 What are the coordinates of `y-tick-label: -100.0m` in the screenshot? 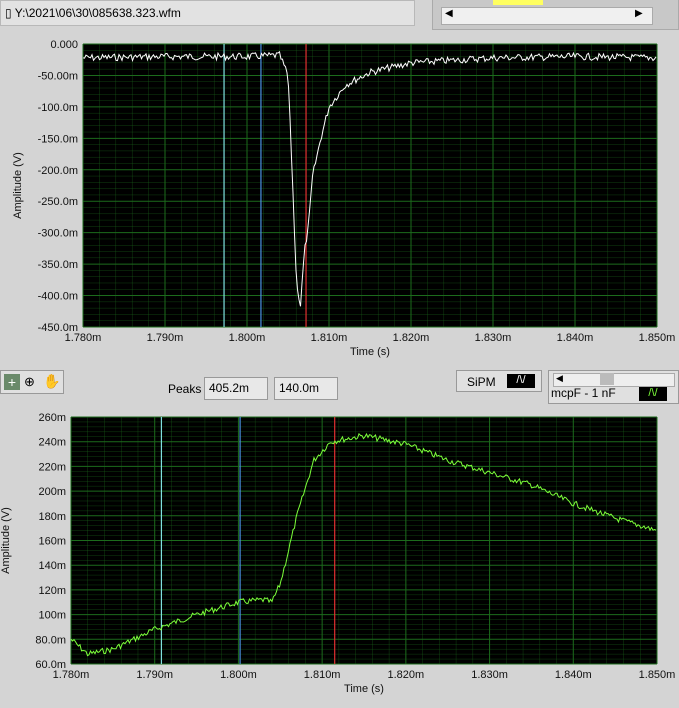 It's located at (58, 108).